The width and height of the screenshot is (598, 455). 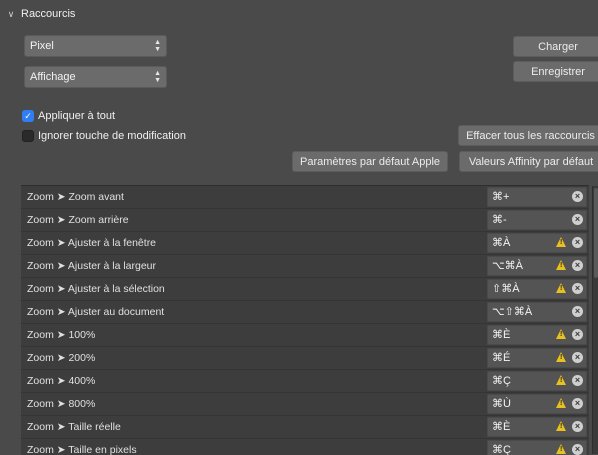 What do you see at coordinates (48, 14) in the screenshot?
I see `section-title: Raccourcis` at bounding box center [48, 14].